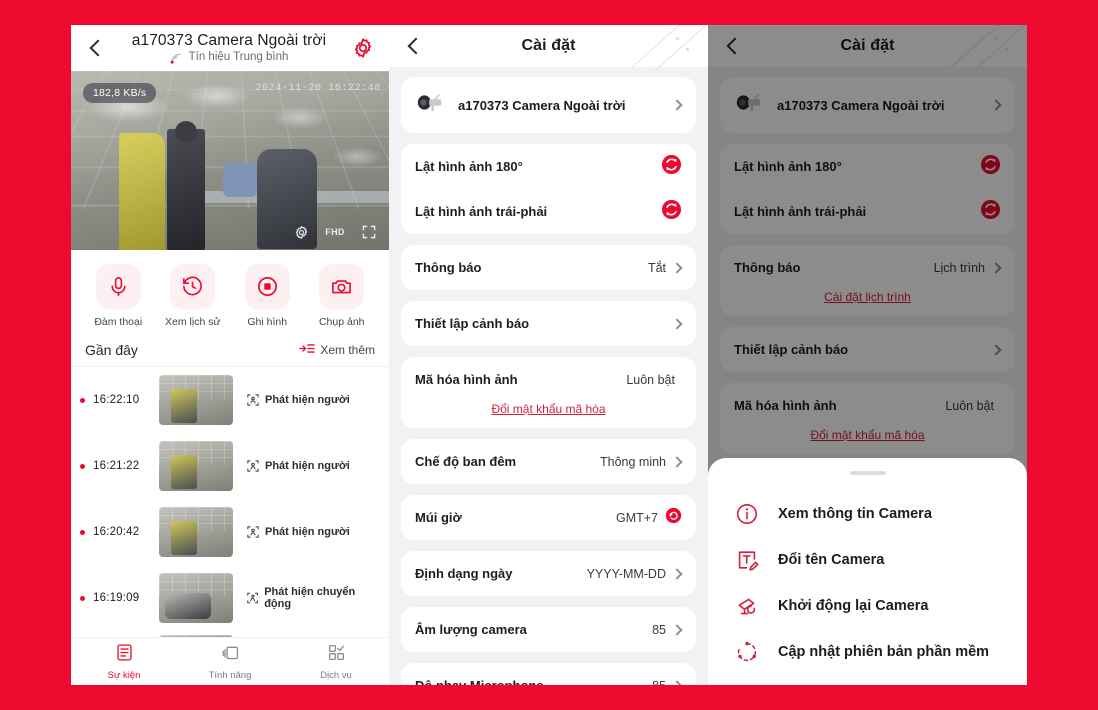 The image size is (1098, 710). I want to click on bitrate-badge: 182,8 KB/s, so click(120, 93).